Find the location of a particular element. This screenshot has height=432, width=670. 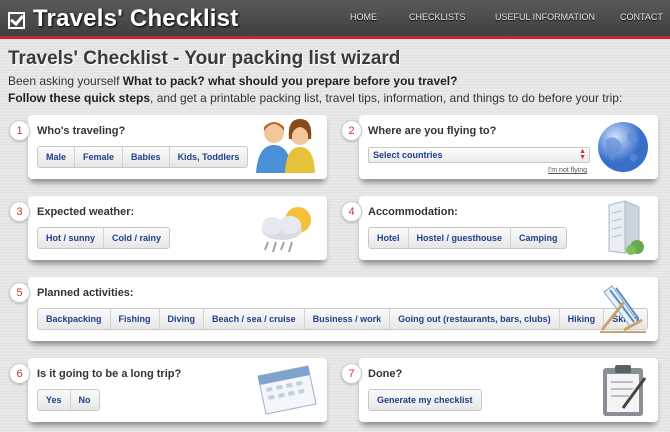

step-3-number: 3 is located at coordinates (19, 211).